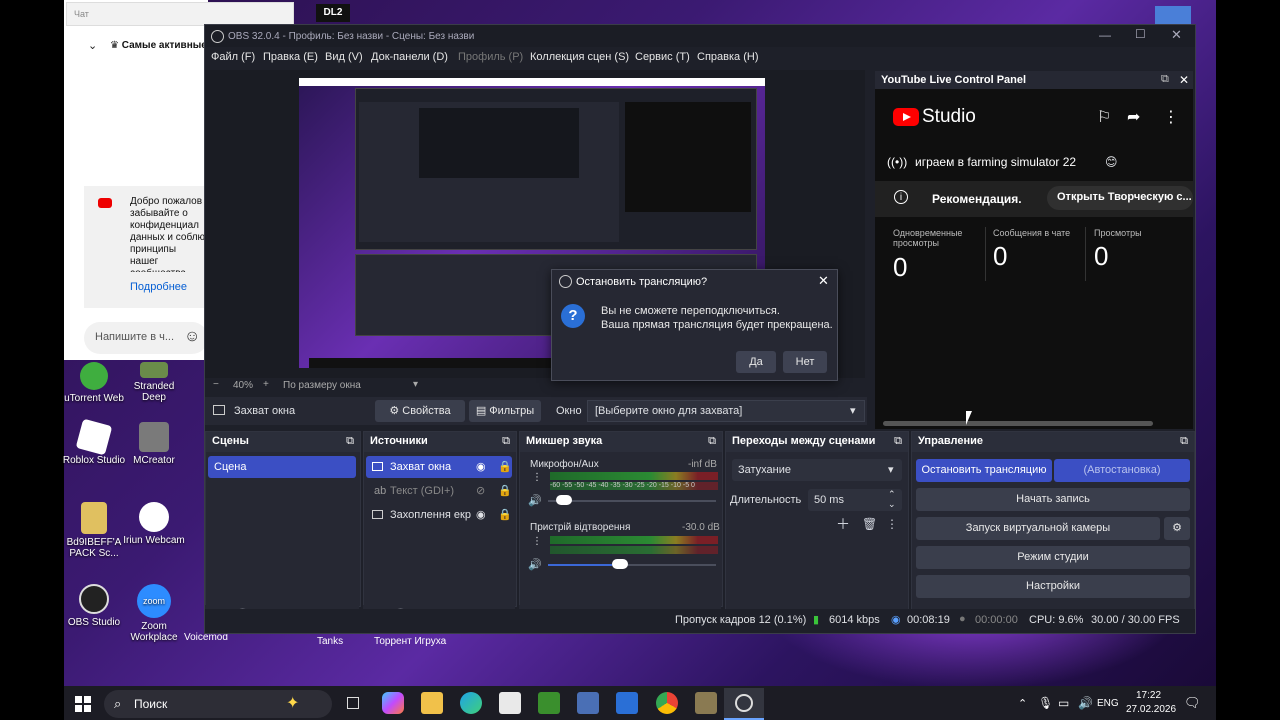 The image size is (1280, 720). What do you see at coordinates (480, 490) in the screenshot?
I see `eye-hidden-icon: ⊘` at bounding box center [480, 490].